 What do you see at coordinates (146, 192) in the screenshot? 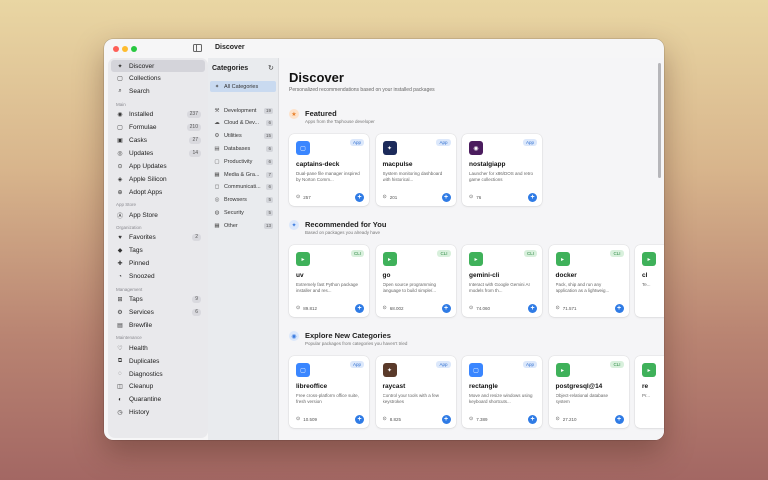
I see `sidebar-item-label: Adopt Apps` at bounding box center [146, 192].